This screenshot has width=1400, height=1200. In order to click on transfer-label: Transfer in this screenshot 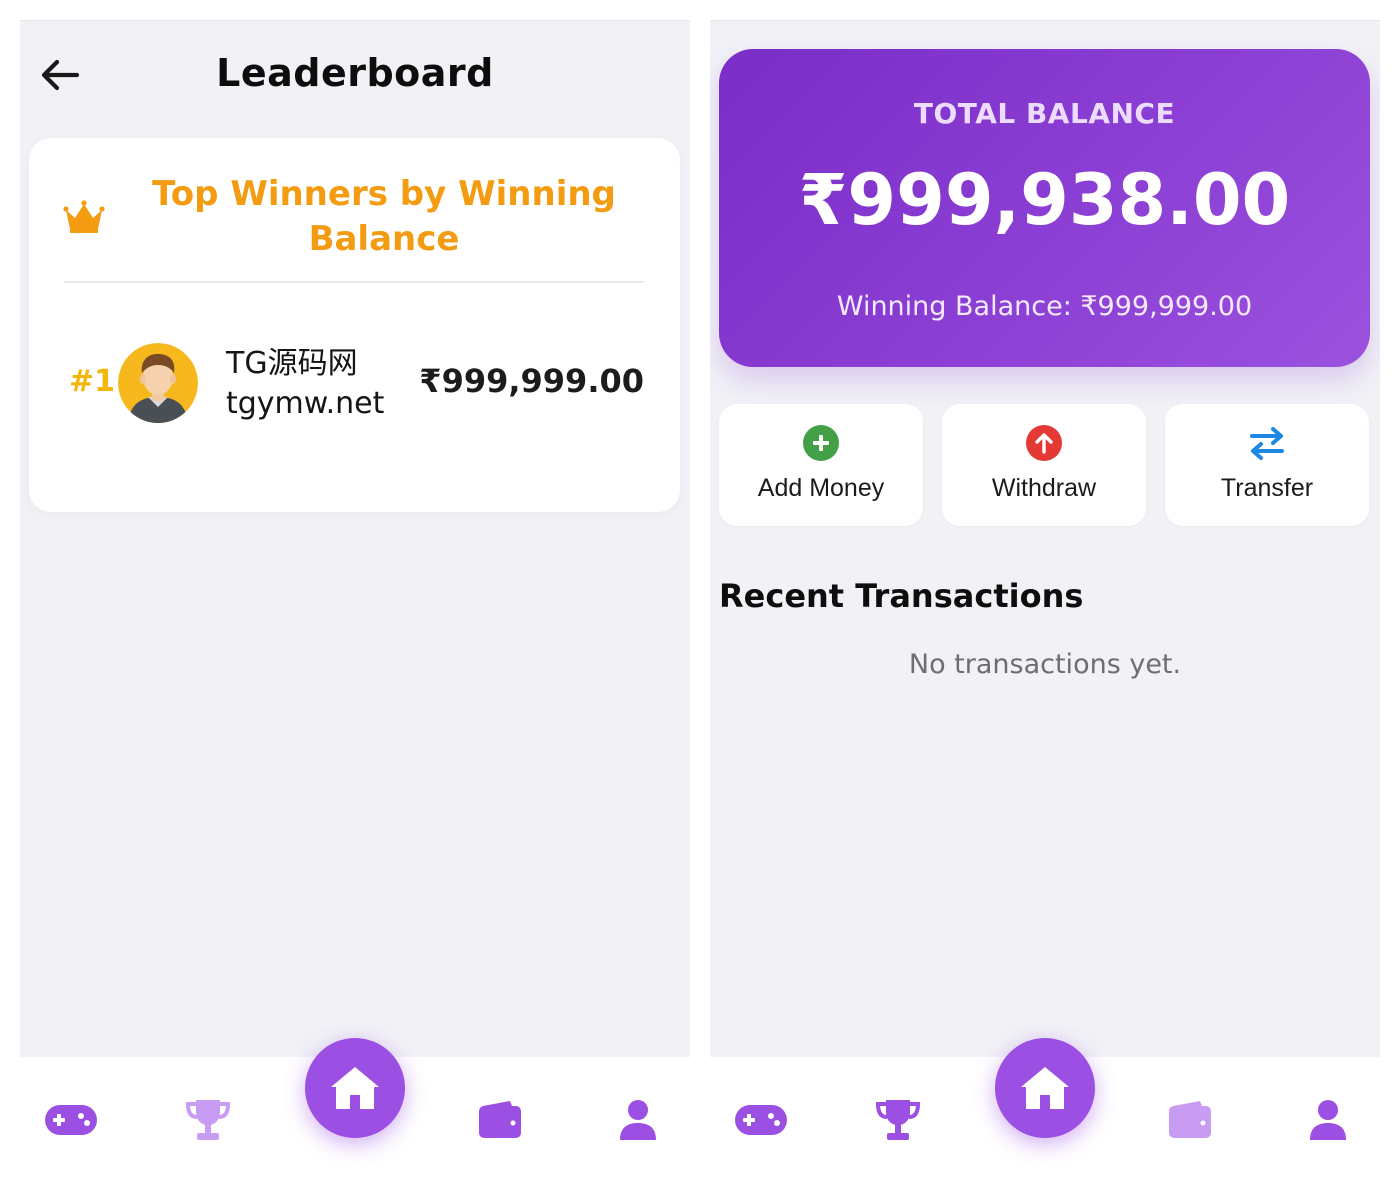, I will do `click(1267, 488)`.